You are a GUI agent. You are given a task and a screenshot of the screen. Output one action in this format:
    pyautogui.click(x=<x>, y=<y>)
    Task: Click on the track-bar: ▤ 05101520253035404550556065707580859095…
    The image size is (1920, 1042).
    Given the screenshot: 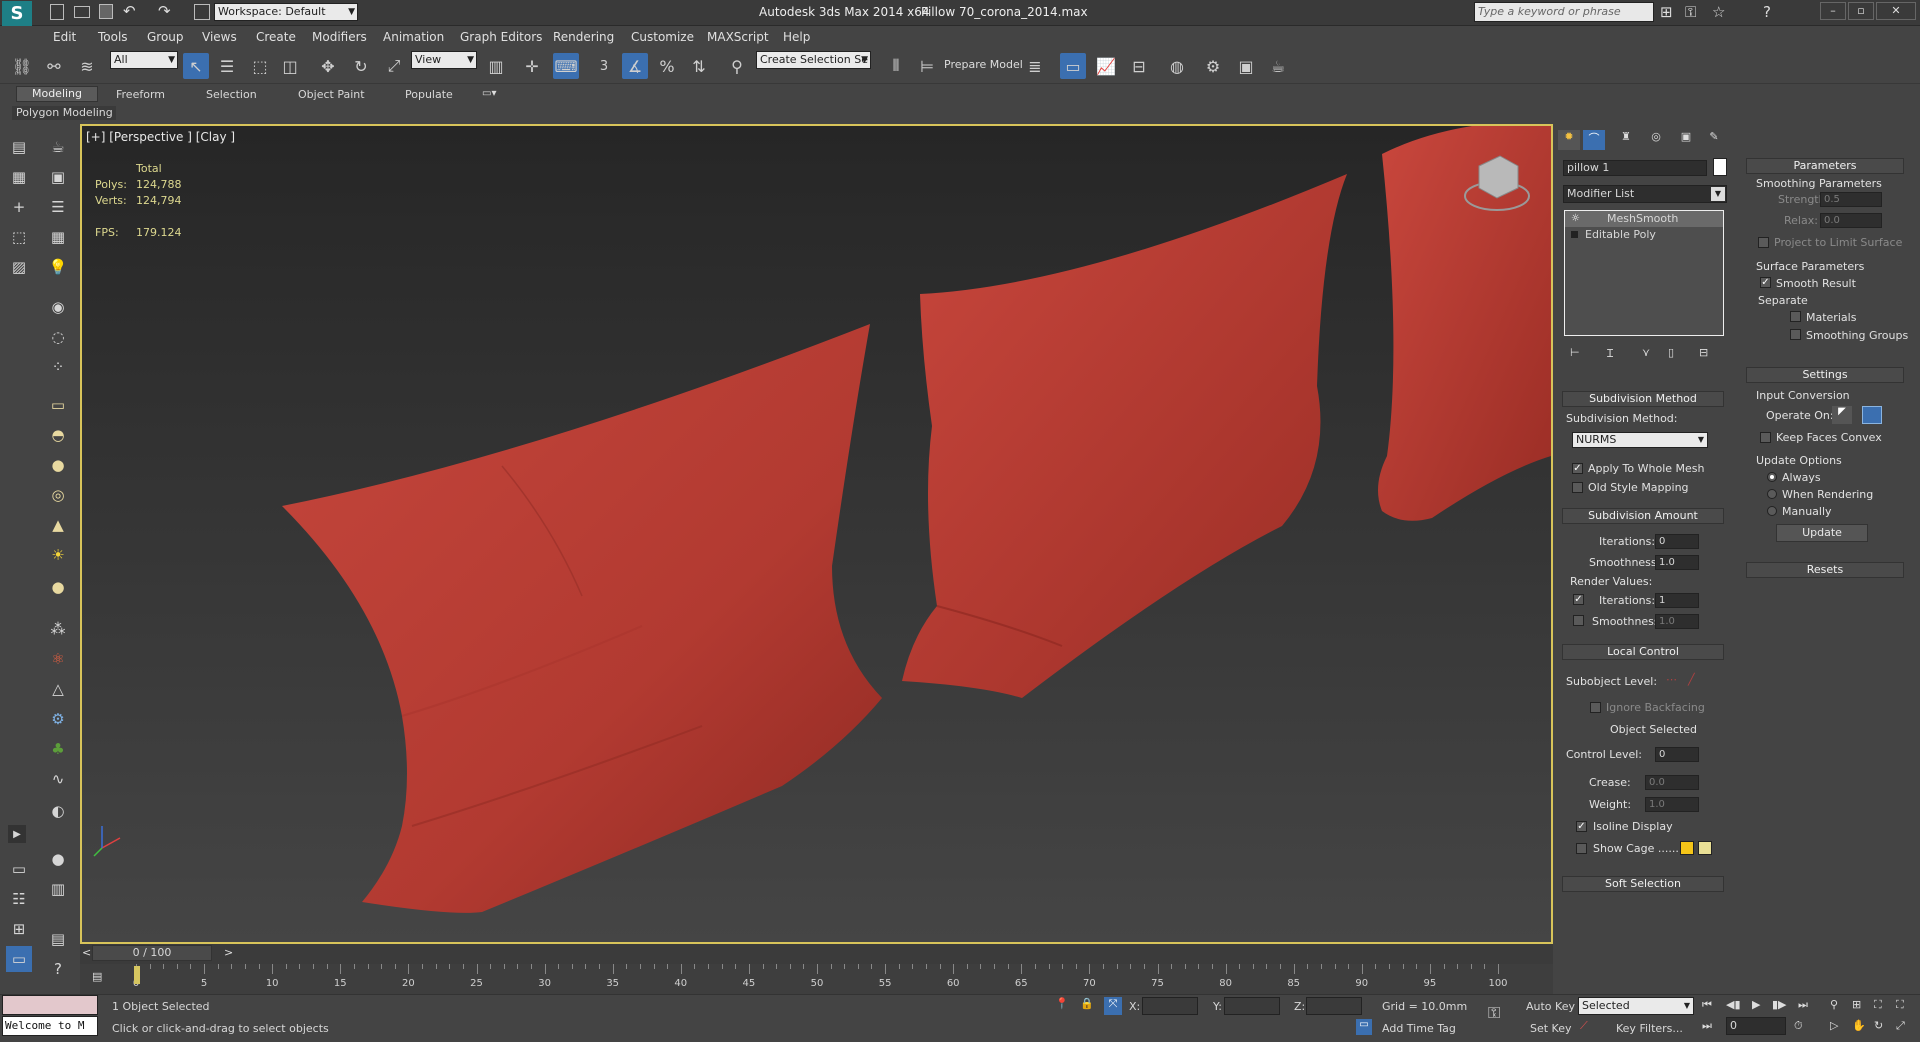 What is the action you would take?
    pyautogui.click(x=816, y=979)
    